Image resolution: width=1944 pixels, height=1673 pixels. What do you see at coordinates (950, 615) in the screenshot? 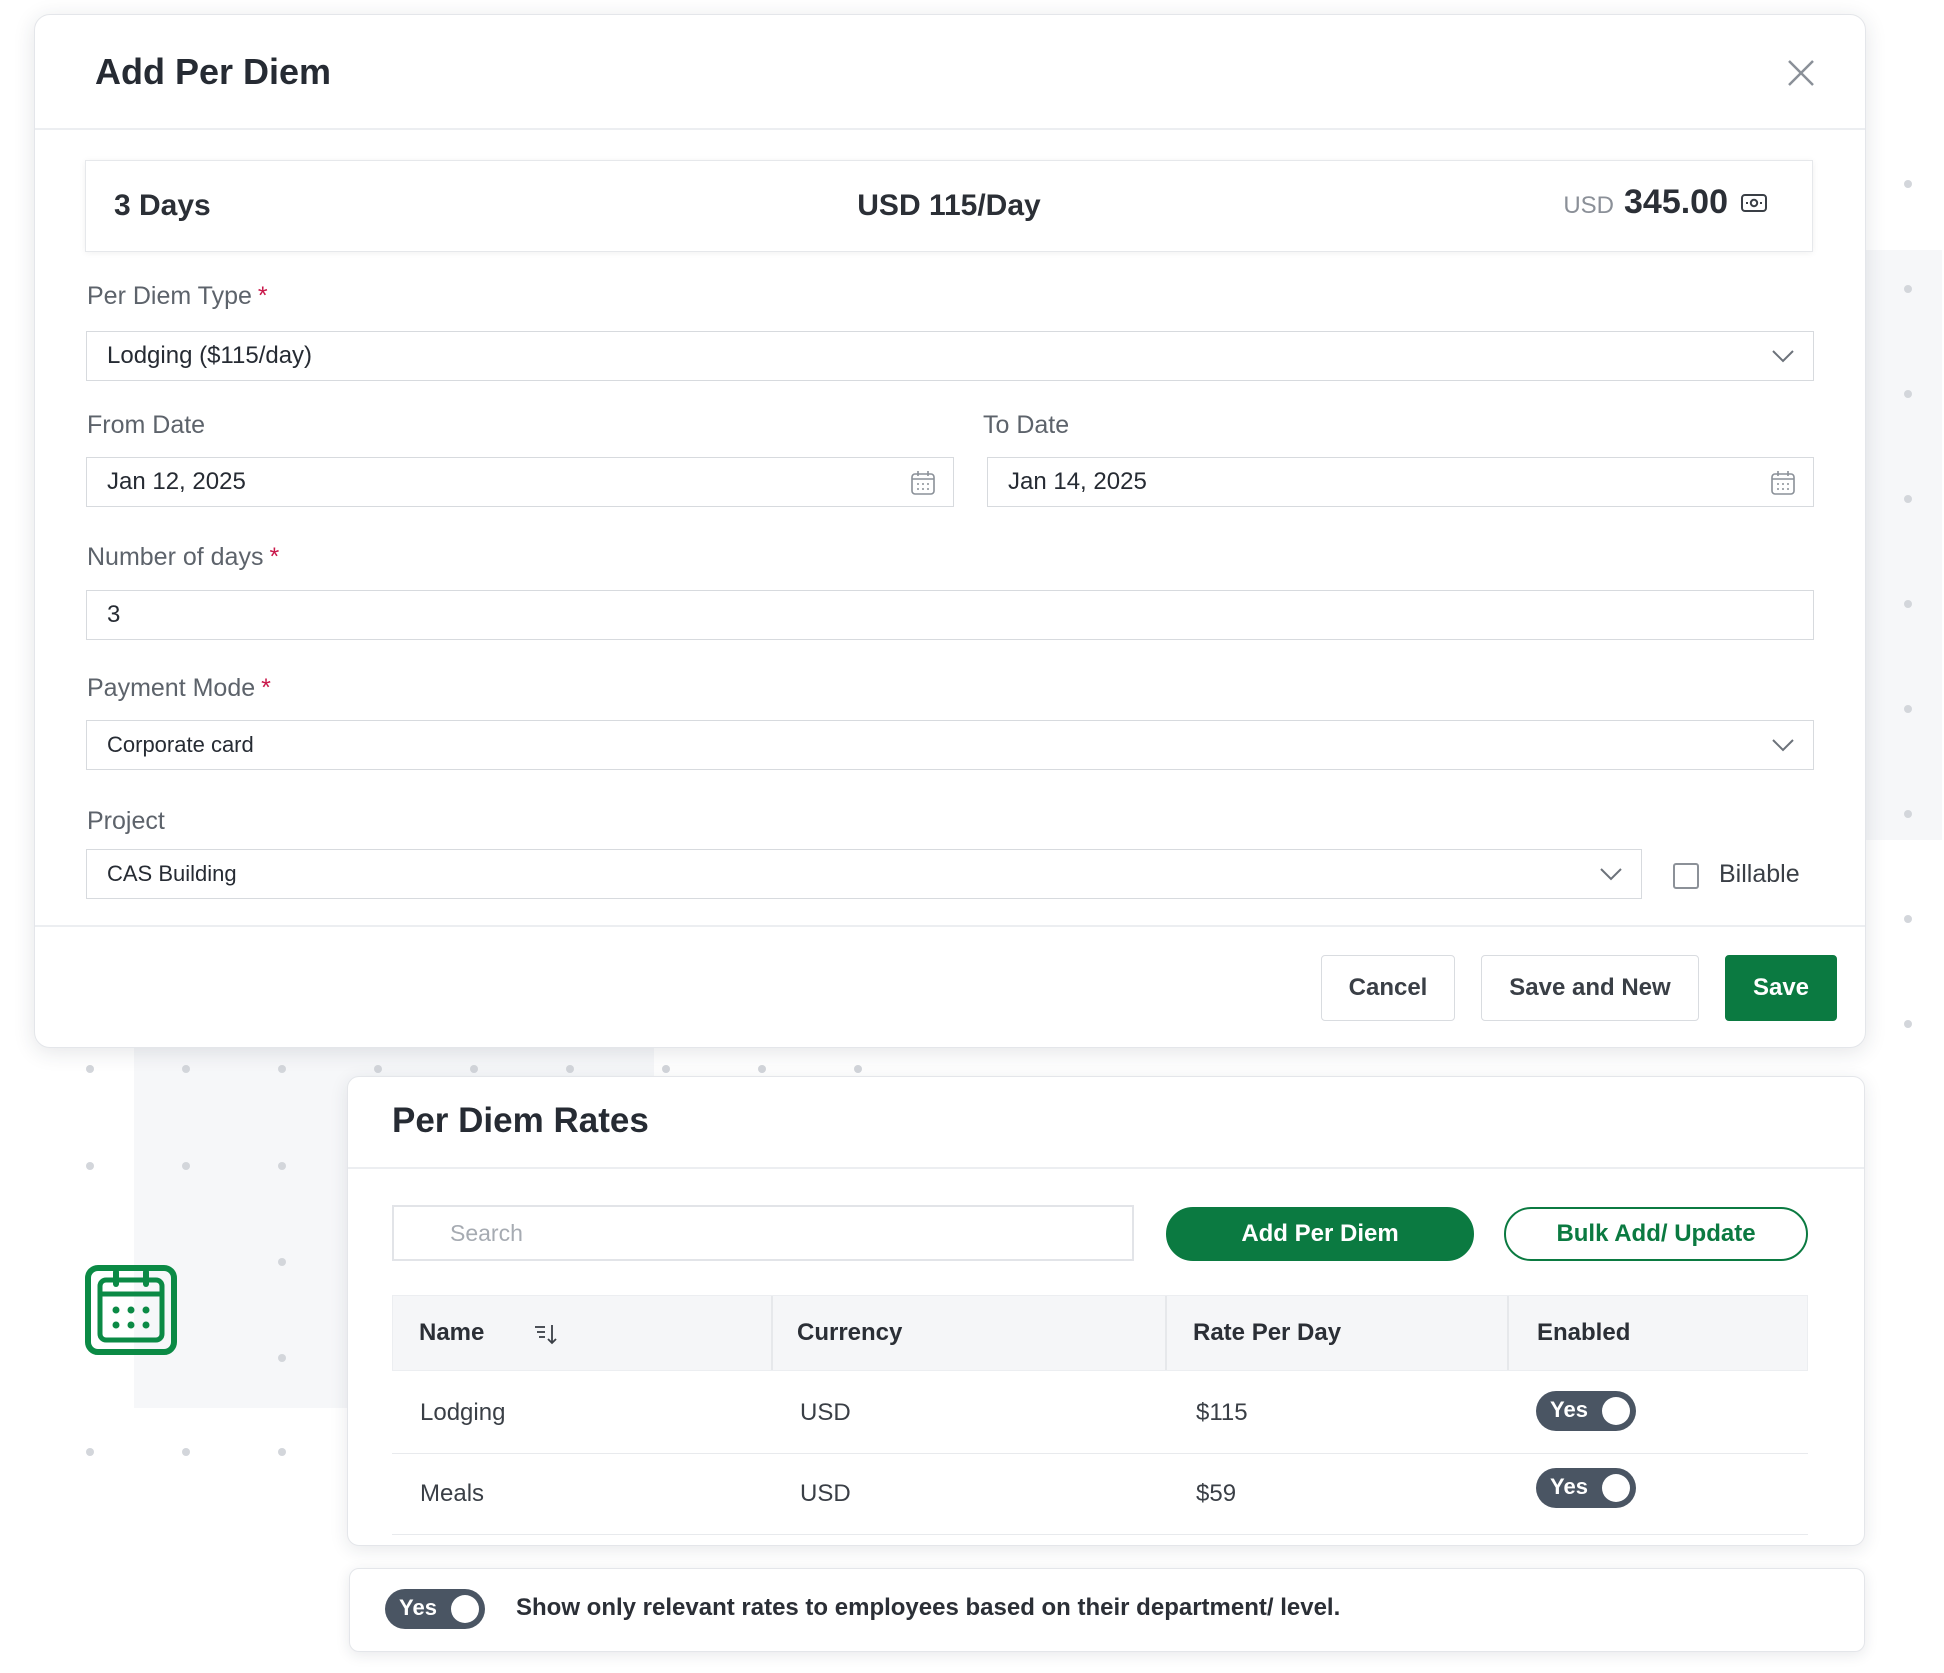
I see `number-of-days-input: 3` at bounding box center [950, 615].